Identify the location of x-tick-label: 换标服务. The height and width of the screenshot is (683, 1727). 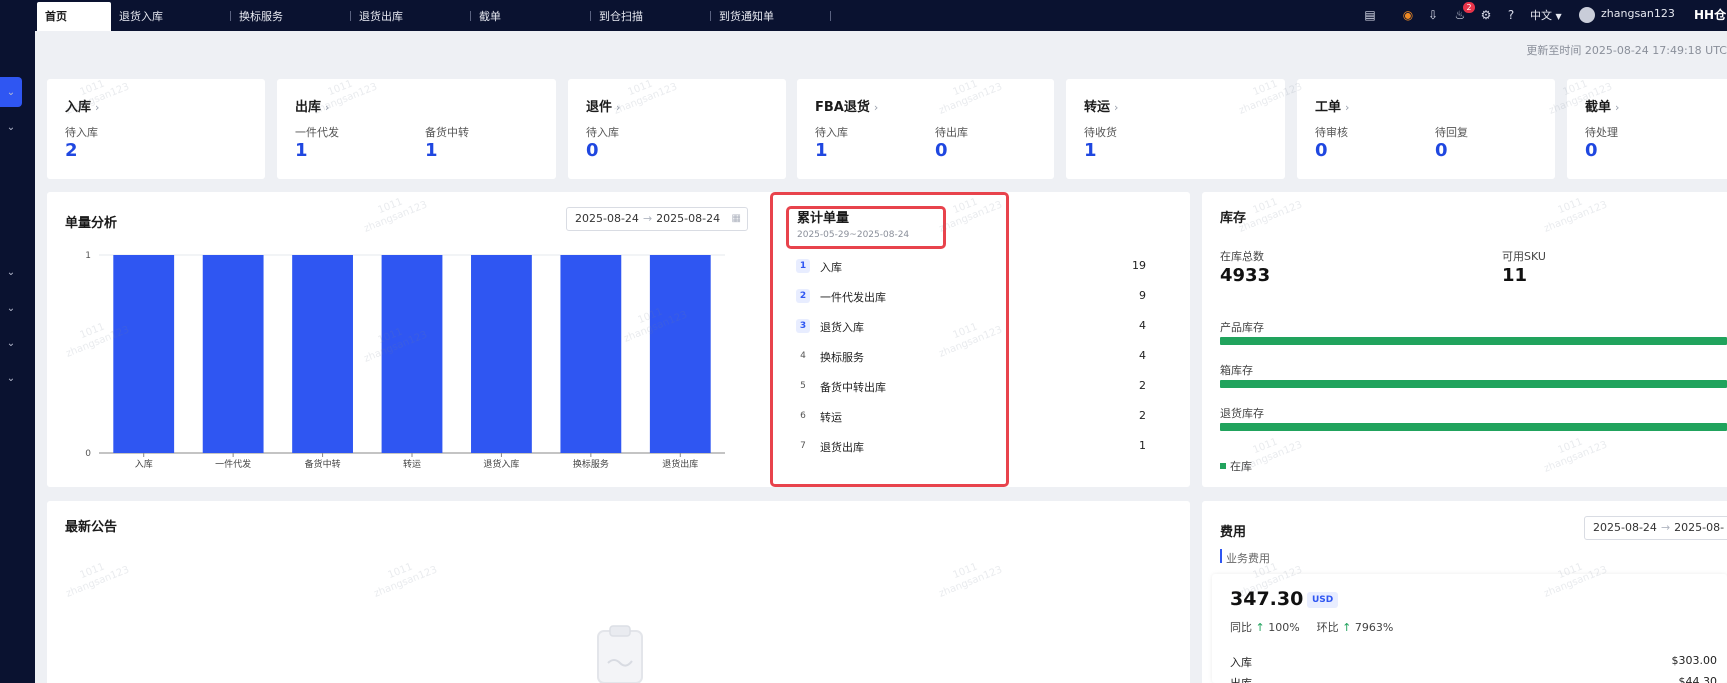
(591, 464).